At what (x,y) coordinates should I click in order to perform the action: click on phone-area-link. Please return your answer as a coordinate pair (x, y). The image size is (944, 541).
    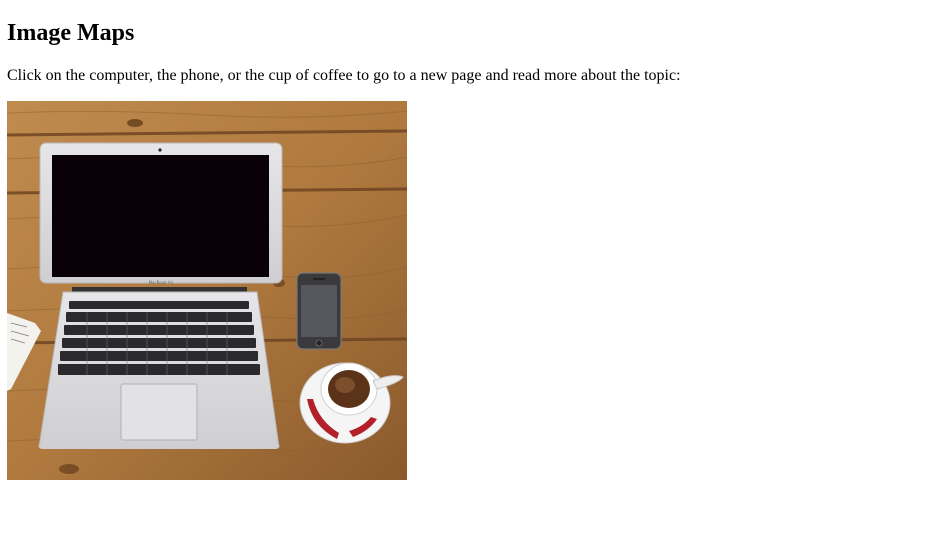
    Looking at the image, I should click on (319, 311).